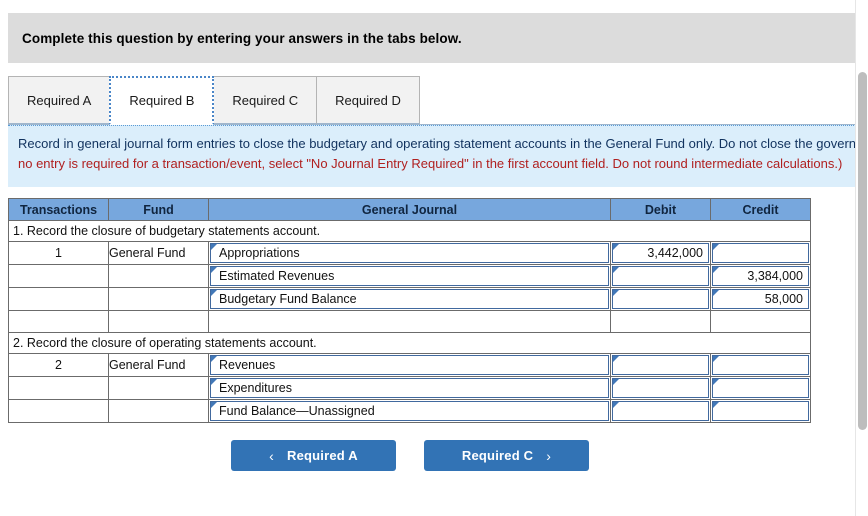  I want to click on column-header-general-journal: General Journal, so click(409, 209).